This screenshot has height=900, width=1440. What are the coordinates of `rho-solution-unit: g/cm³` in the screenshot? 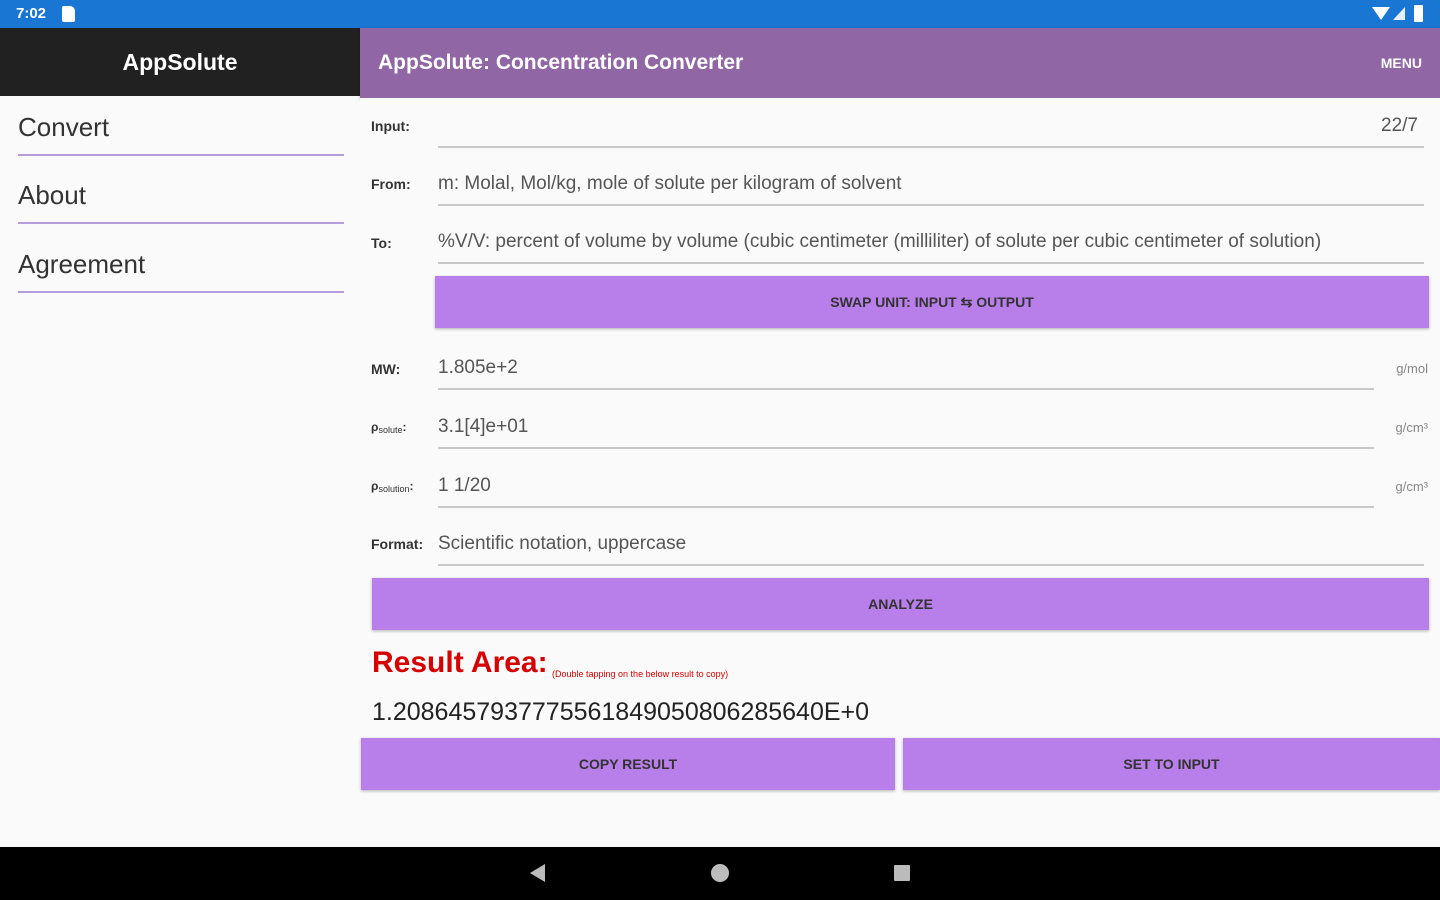 It's located at (1412, 486).